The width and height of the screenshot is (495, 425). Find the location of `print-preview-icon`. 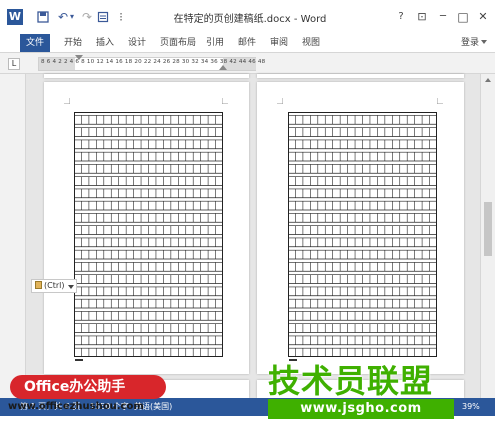

print-preview-icon is located at coordinates (103, 17).